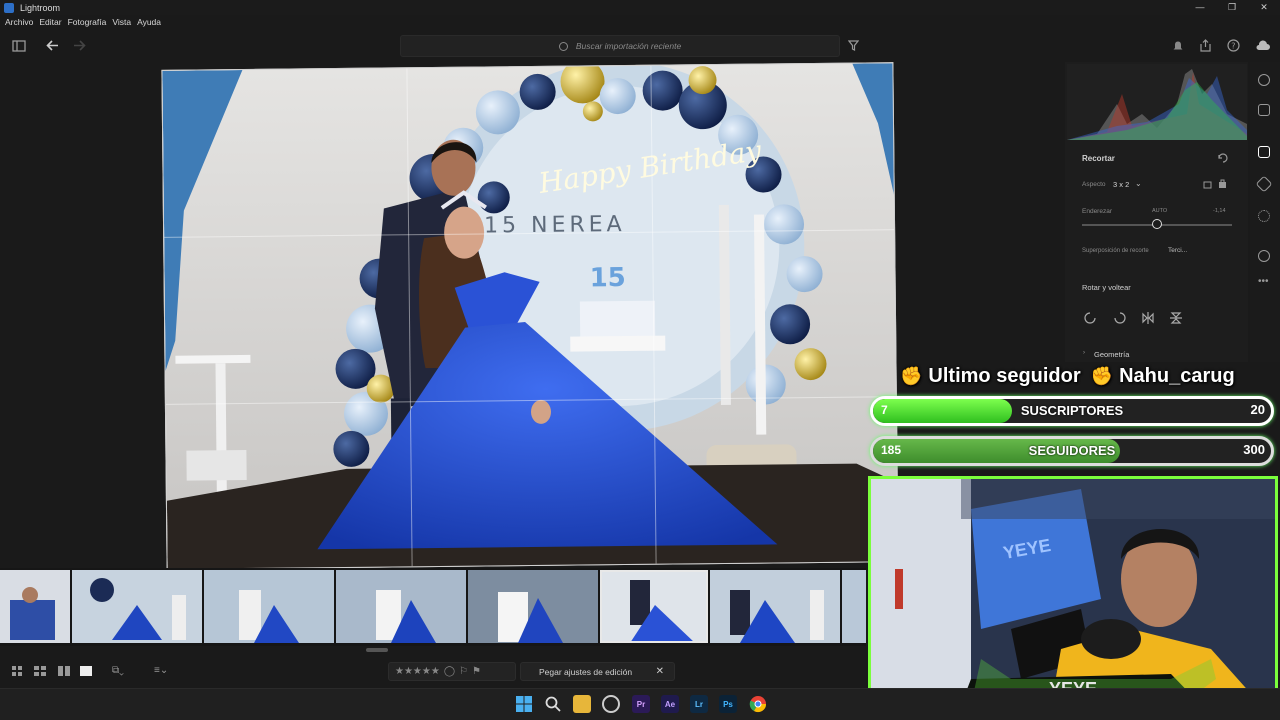 This screenshot has height=720, width=1280. What do you see at coordinates (1148, 318) in the screenshot?
I see `flip-horizontal-icon` at bounding box center [1148, 318].